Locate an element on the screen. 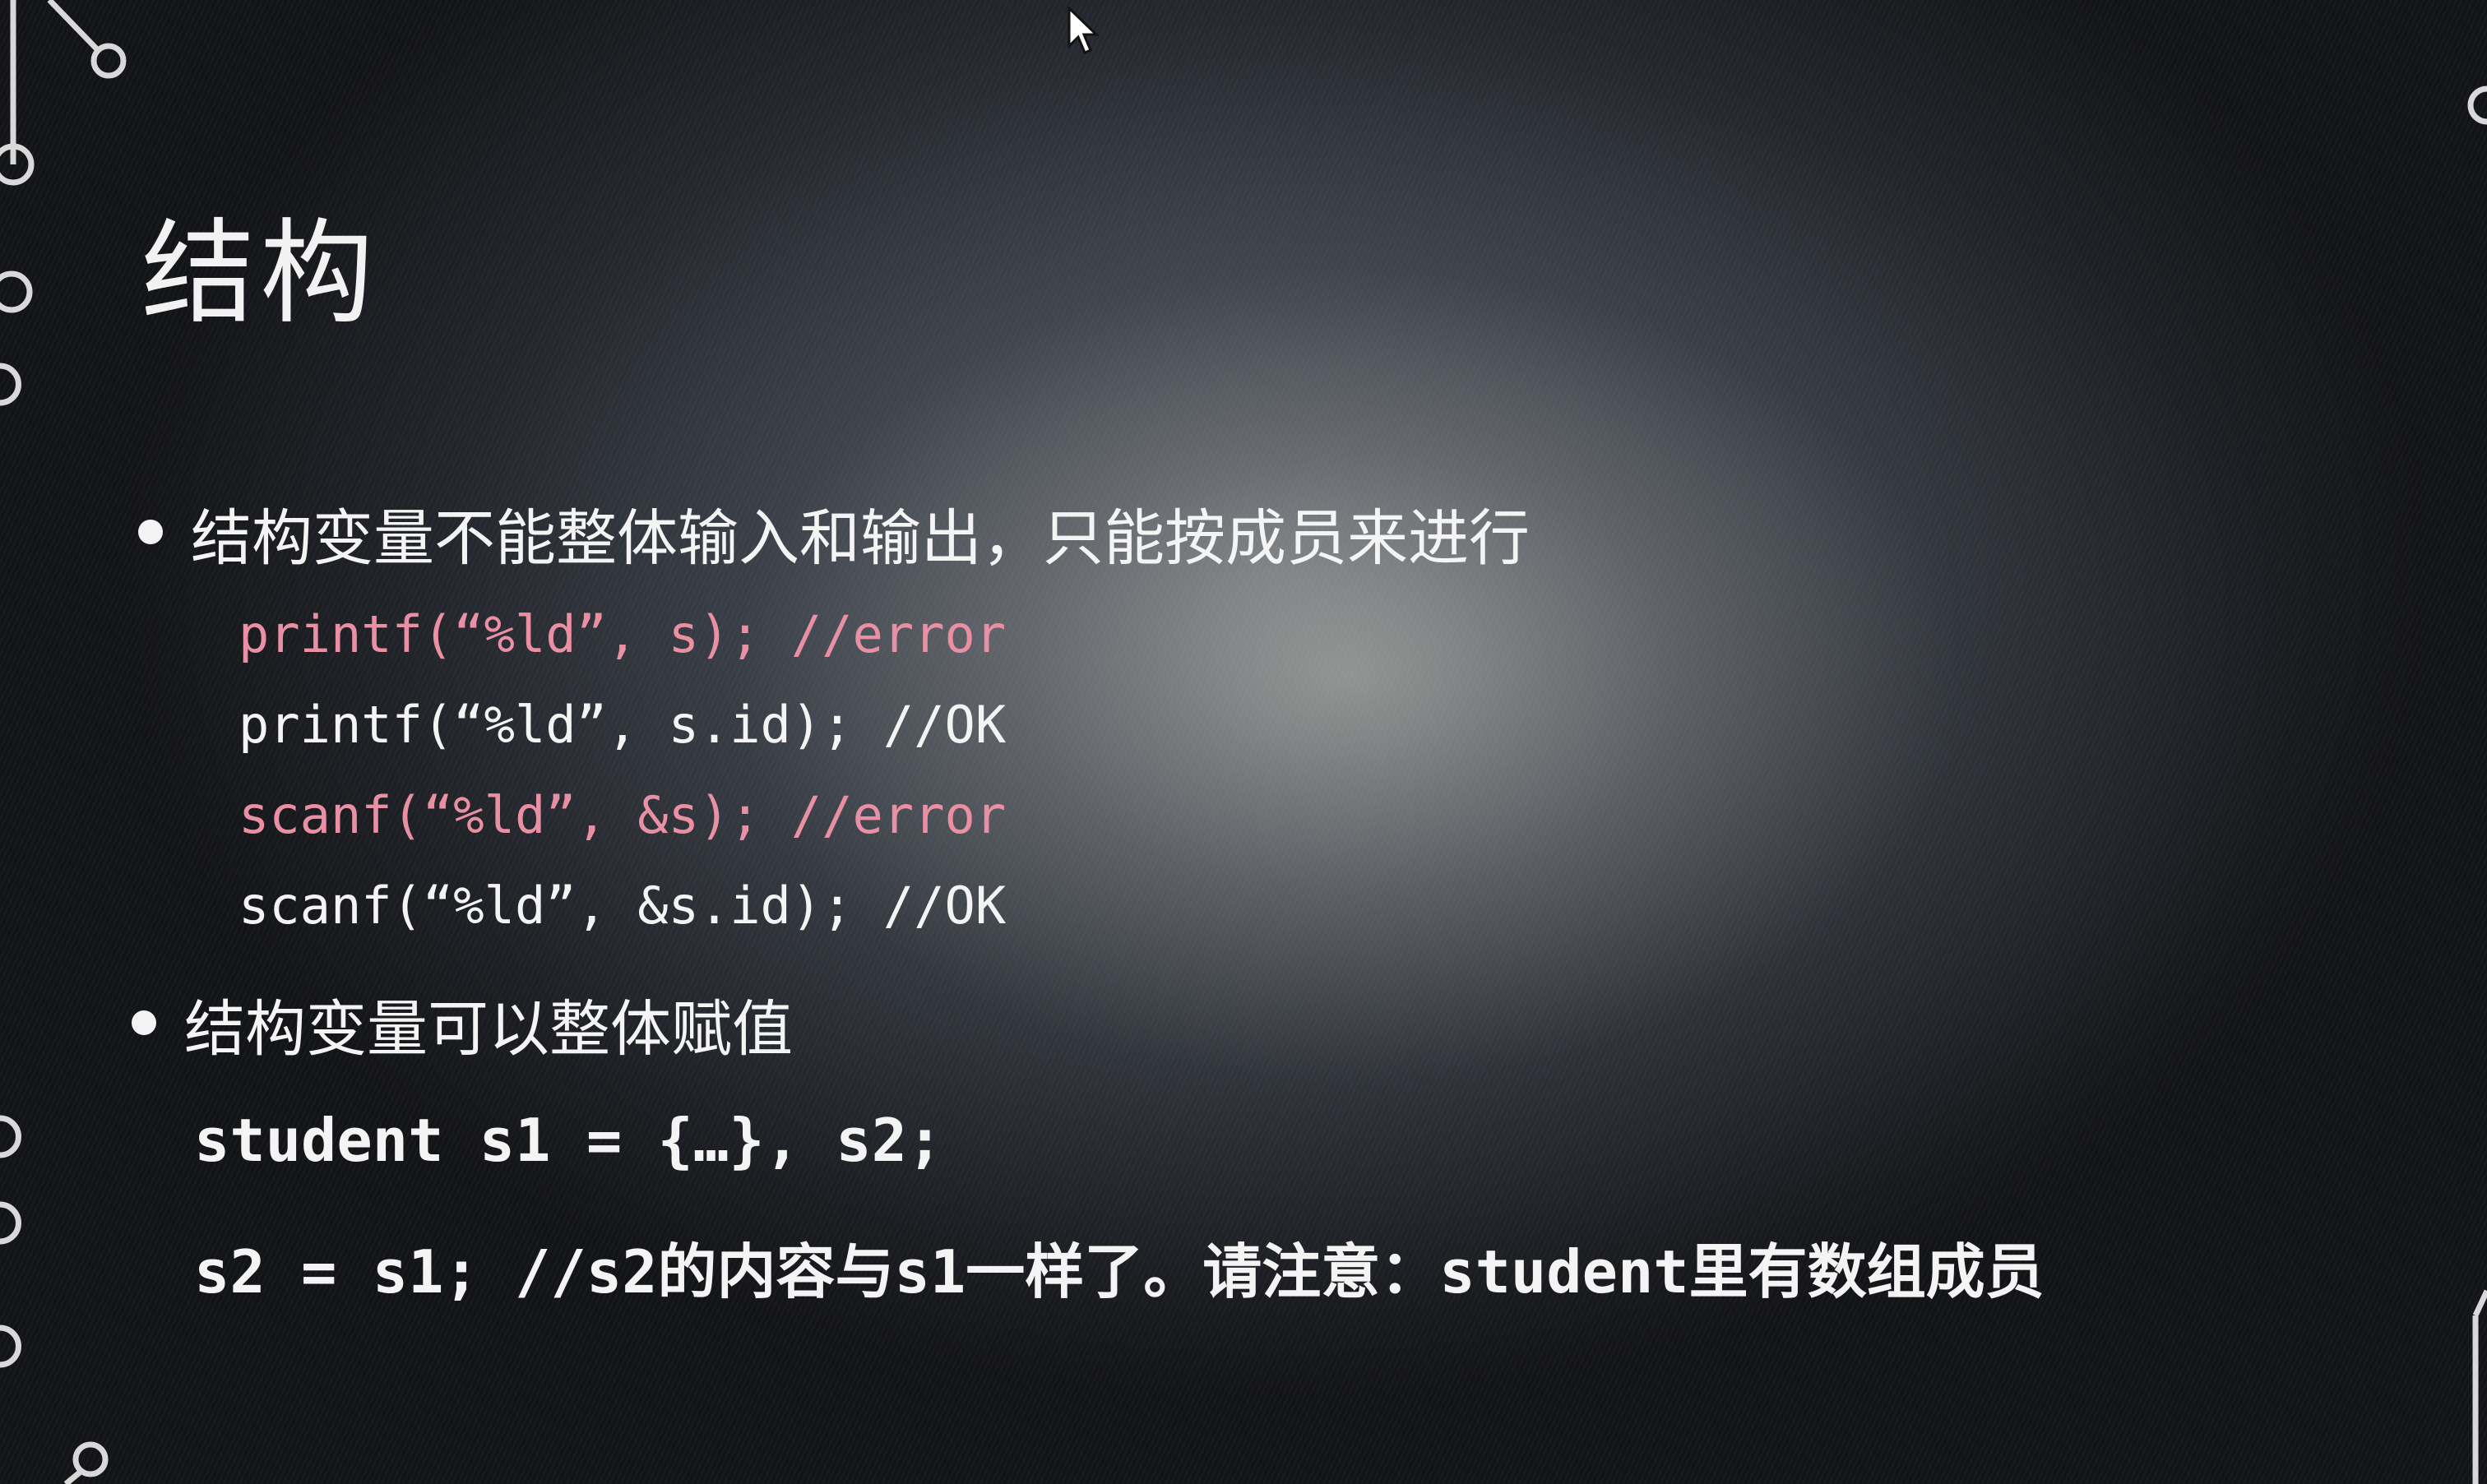 This screenshot has height=1484, width=2487. code-line: printf(“%ld”, s.id); //OK is located at coordinates (623, 725).